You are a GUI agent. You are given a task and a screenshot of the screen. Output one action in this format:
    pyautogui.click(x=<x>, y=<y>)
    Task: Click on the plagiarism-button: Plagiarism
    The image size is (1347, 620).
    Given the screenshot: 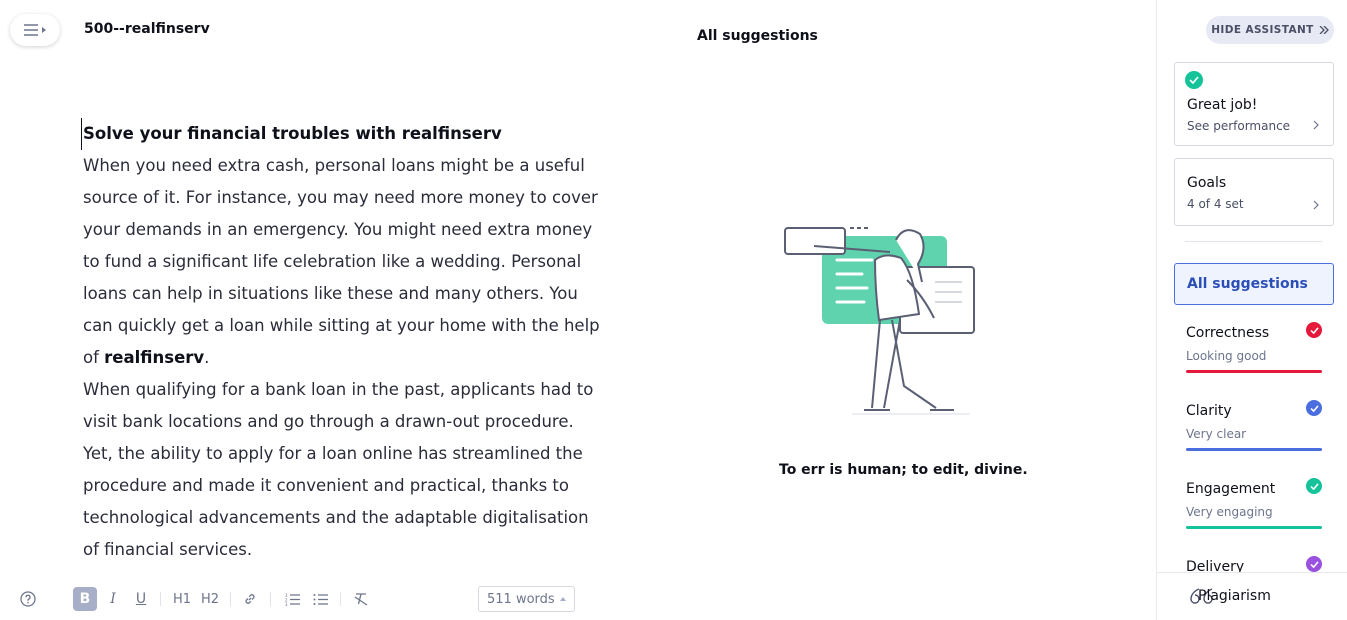 What is the action you would take?
    pyautogui.click(x=1252, y=596)
    